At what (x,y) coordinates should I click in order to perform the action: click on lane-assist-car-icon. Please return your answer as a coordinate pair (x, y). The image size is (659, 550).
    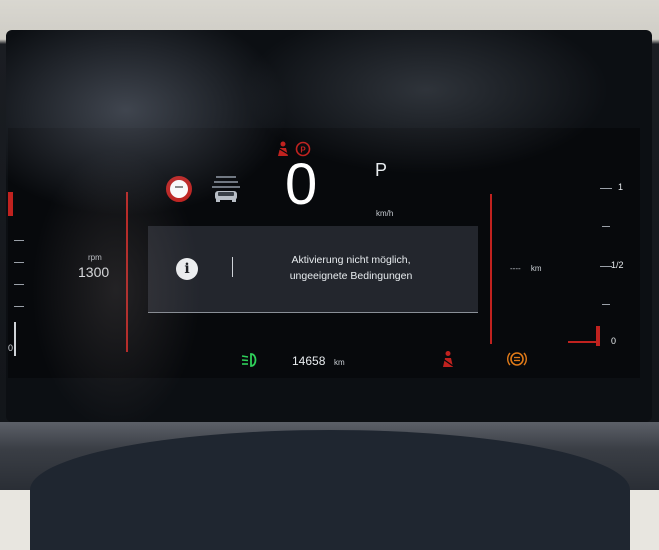
    Looking at the image, I should click on (226, 189).